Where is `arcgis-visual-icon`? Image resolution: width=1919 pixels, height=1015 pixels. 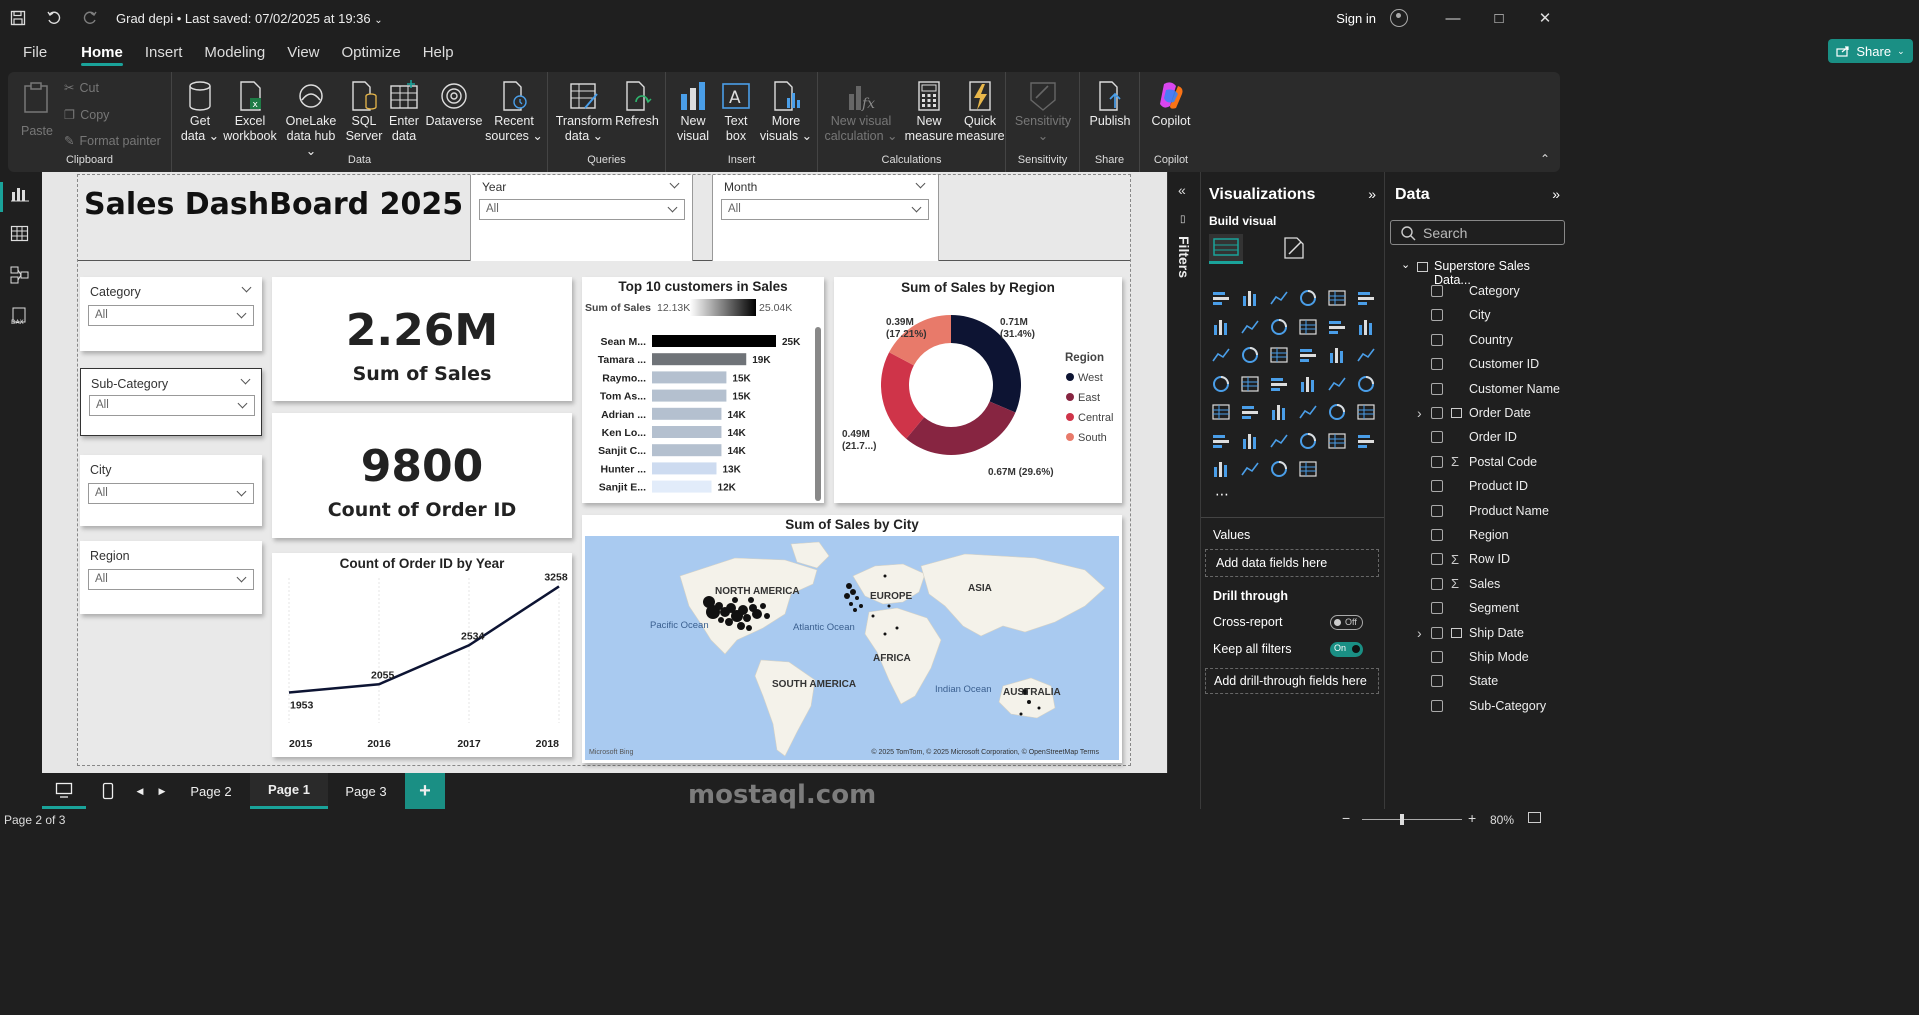
arcgis-visual-icon is located at coordinates (1279, 469).